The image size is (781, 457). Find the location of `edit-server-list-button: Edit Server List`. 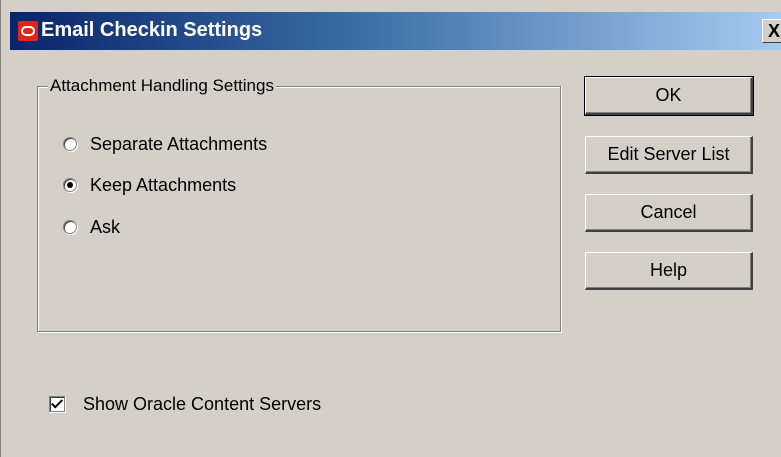

edit-server-list-button: Edit Server List is located at coordinates (669, 155).